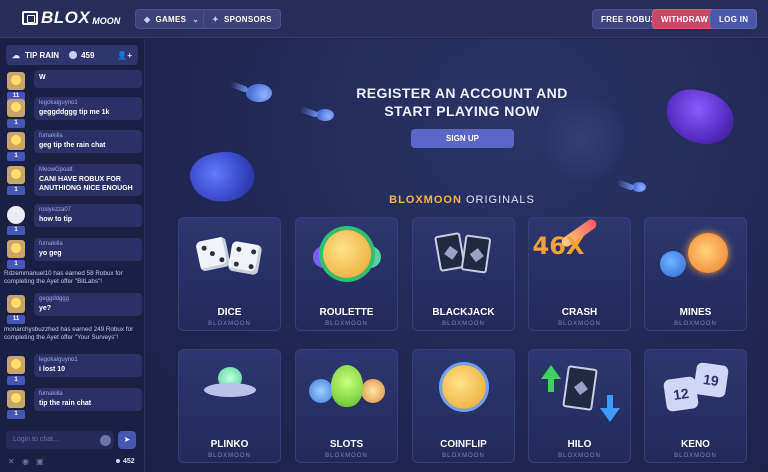  What do you see at coordinates (346, 312) in the screenshot?
I see `game-name: ROULETTE` at bounding box center [346, 312].